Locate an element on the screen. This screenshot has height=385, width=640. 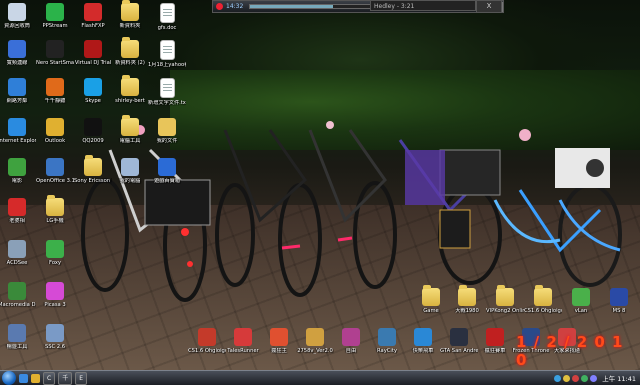
ms-icon is located at coordinates (619, 297).